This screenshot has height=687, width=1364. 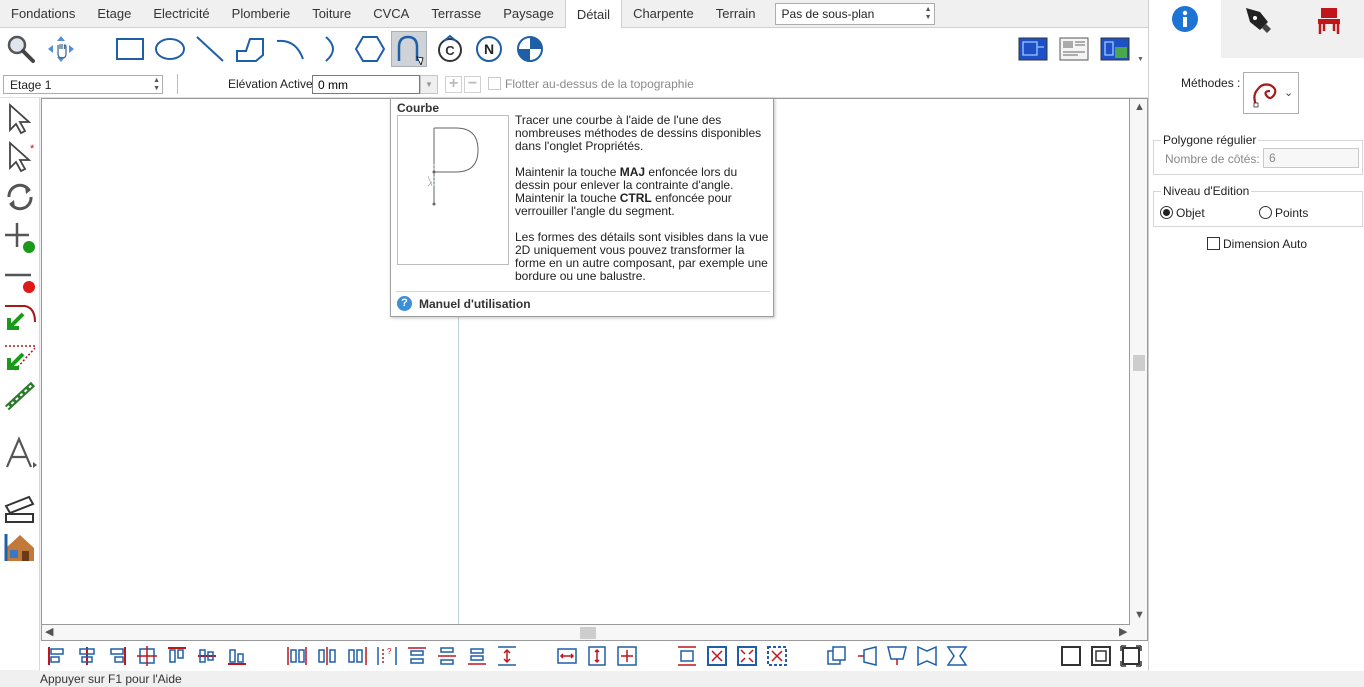 I want to click on tab-terrain: Terrain, so click(x=736, y=13).